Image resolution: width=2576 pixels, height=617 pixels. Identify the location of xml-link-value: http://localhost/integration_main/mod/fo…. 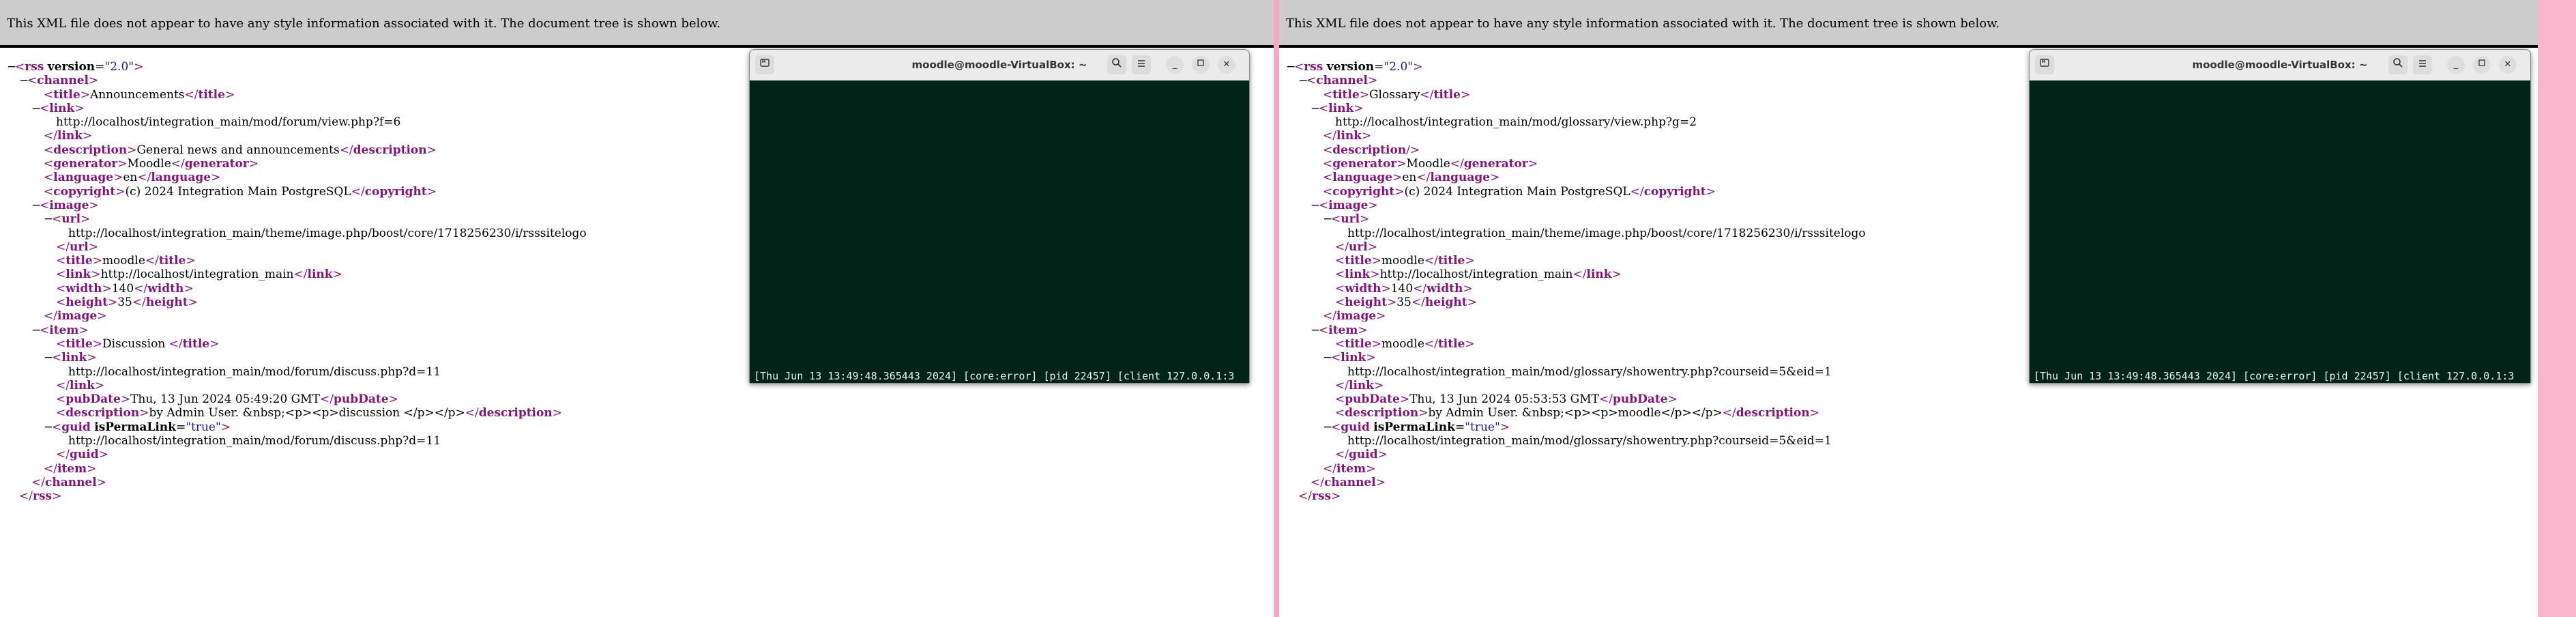
(228, 122).